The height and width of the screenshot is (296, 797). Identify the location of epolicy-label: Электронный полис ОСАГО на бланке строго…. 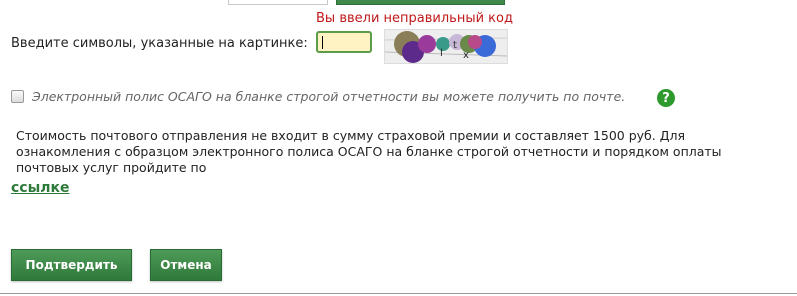
(329, 96).